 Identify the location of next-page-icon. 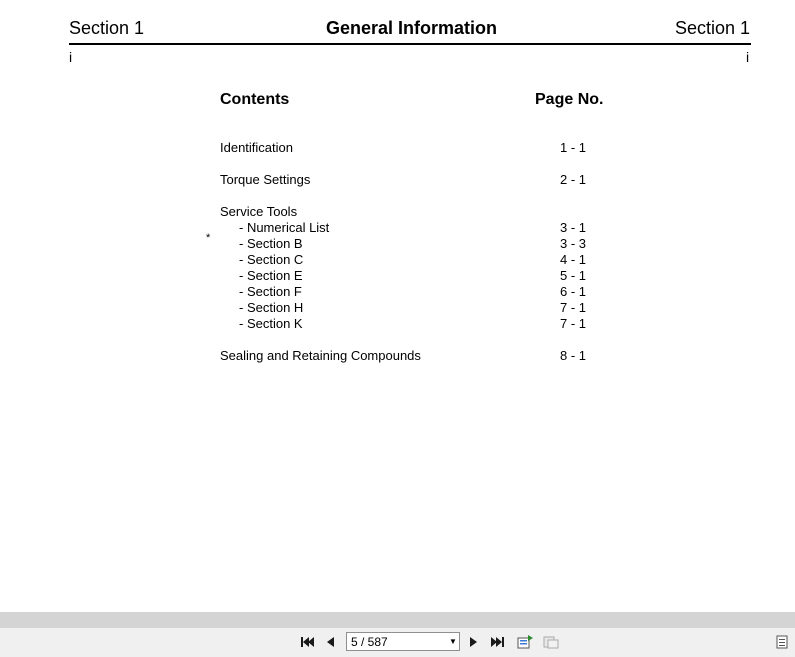
(474, 642).